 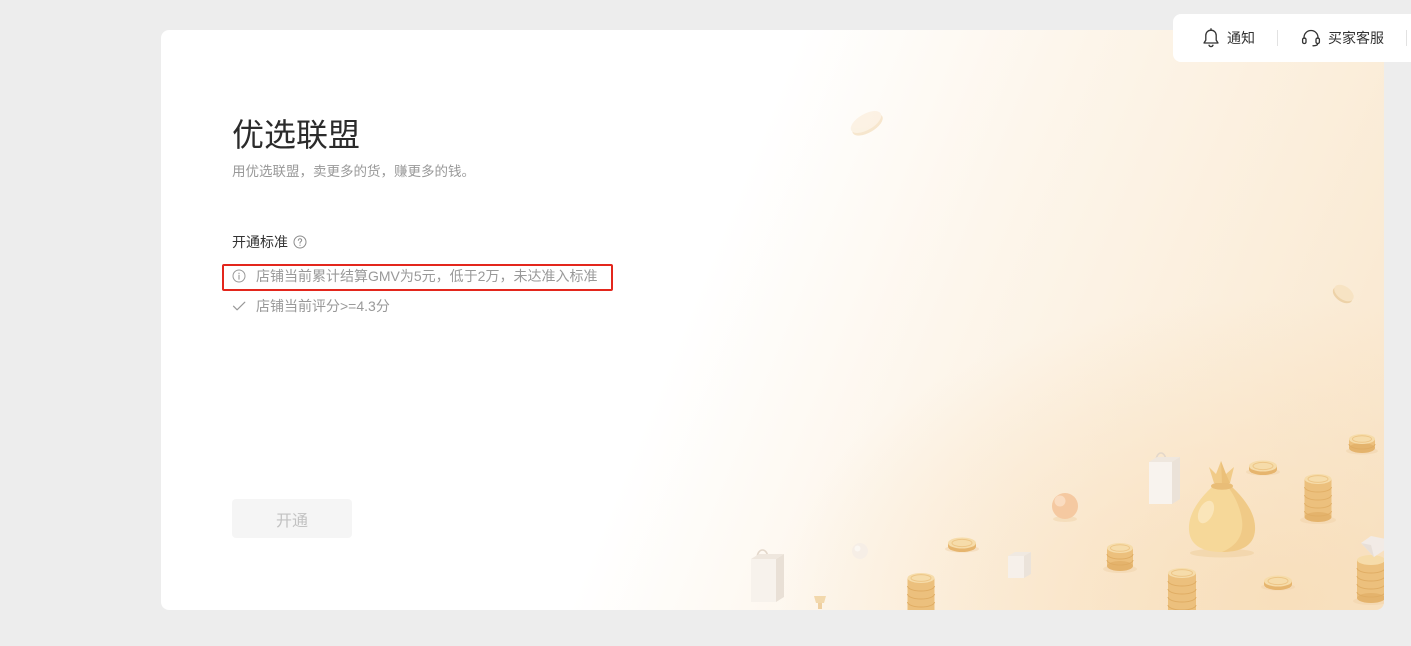 What do you see at coordinates (1356, 38) in the screenshot?
I see `buyer-service-label: 买家客服` at bounding box center [1356, 38].